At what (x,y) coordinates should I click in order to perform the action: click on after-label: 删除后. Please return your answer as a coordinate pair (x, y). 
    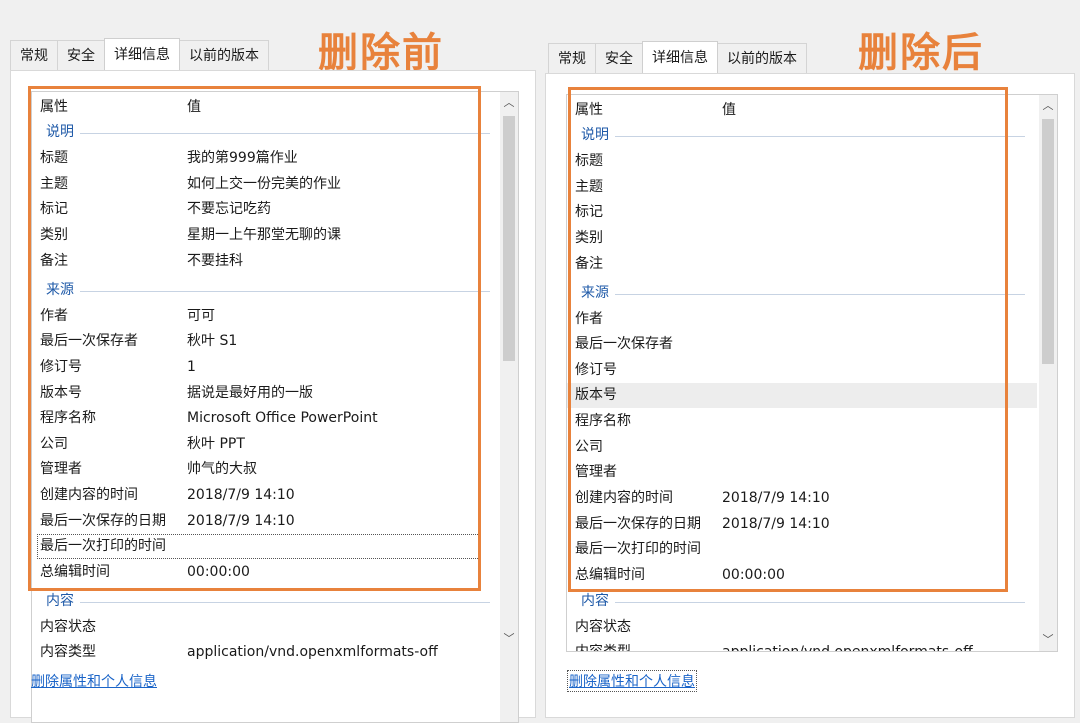
    Looking at the image, I should click on (921, 53).